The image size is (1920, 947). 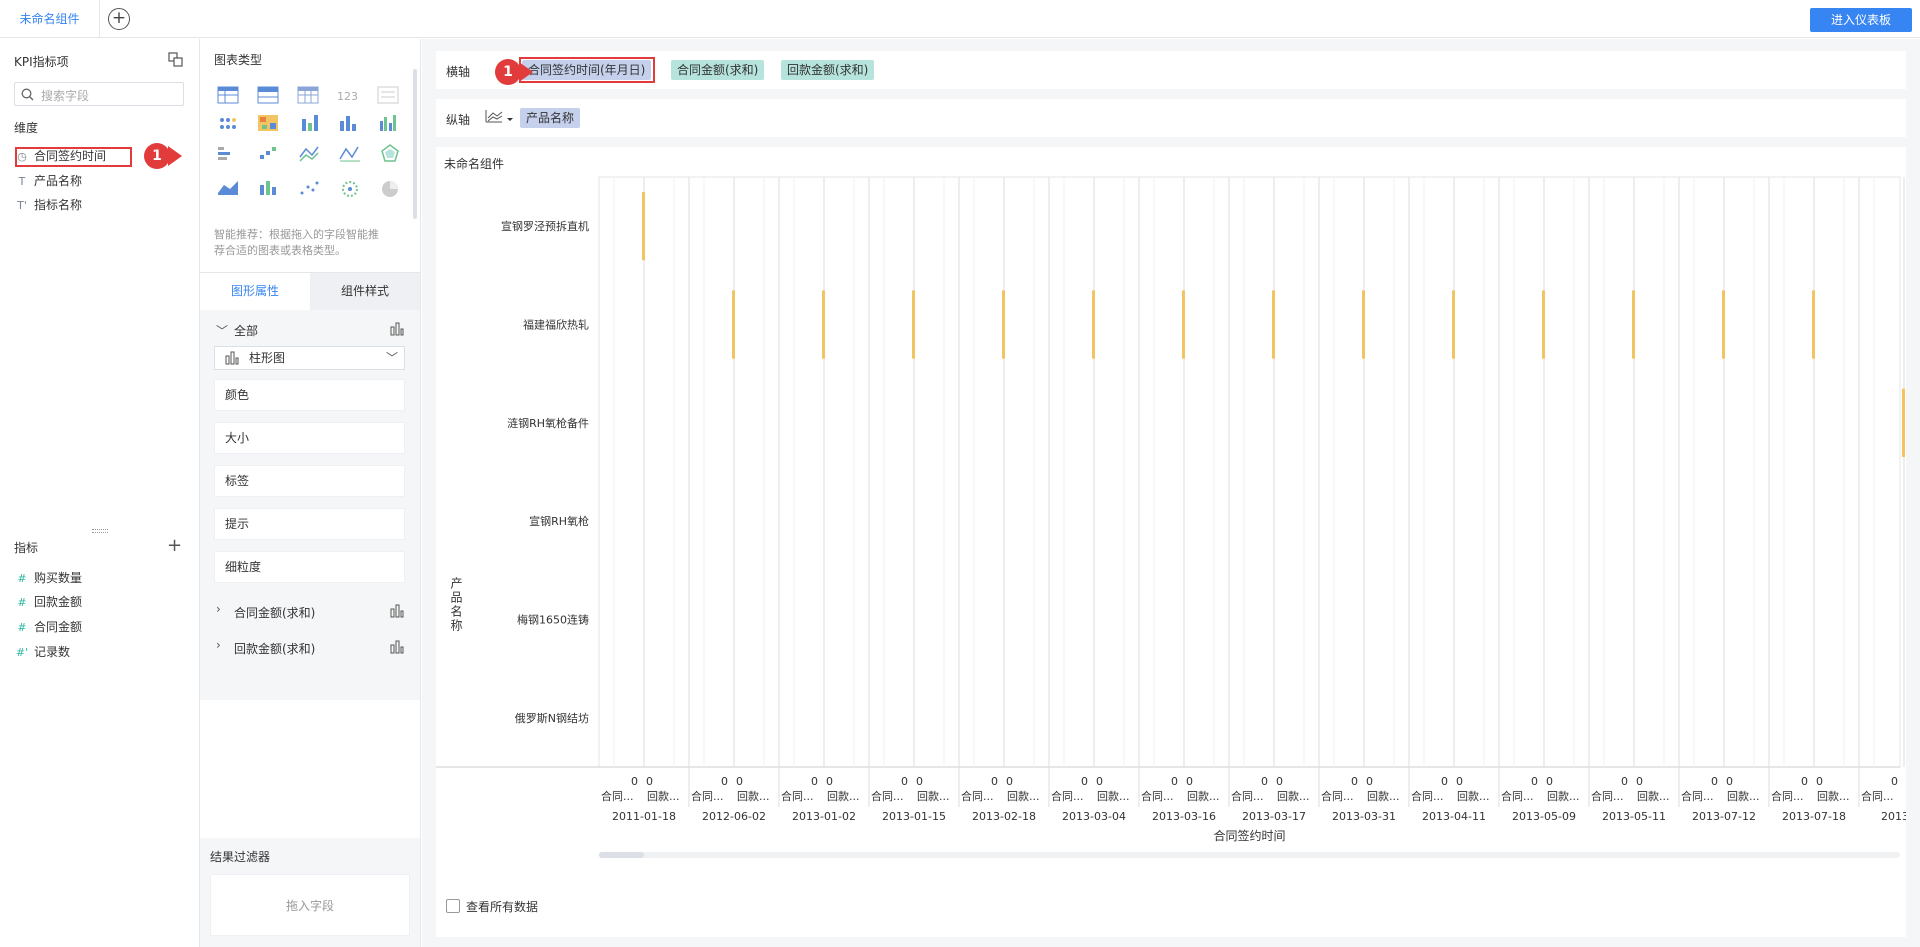 I want to click on heatmap-icon, so click(x=268, y=123).